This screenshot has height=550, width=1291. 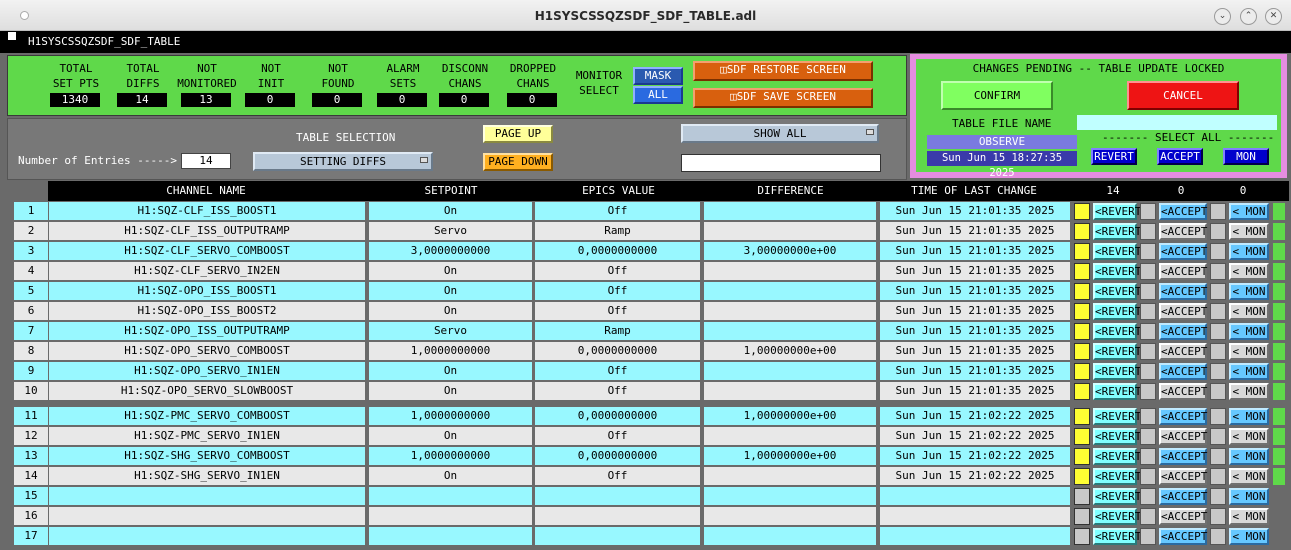 What do you see at coordinates (1114, 156) in the screenshot?
I see `revert-all-button: REVERT` at bounding box center [1114, 156].